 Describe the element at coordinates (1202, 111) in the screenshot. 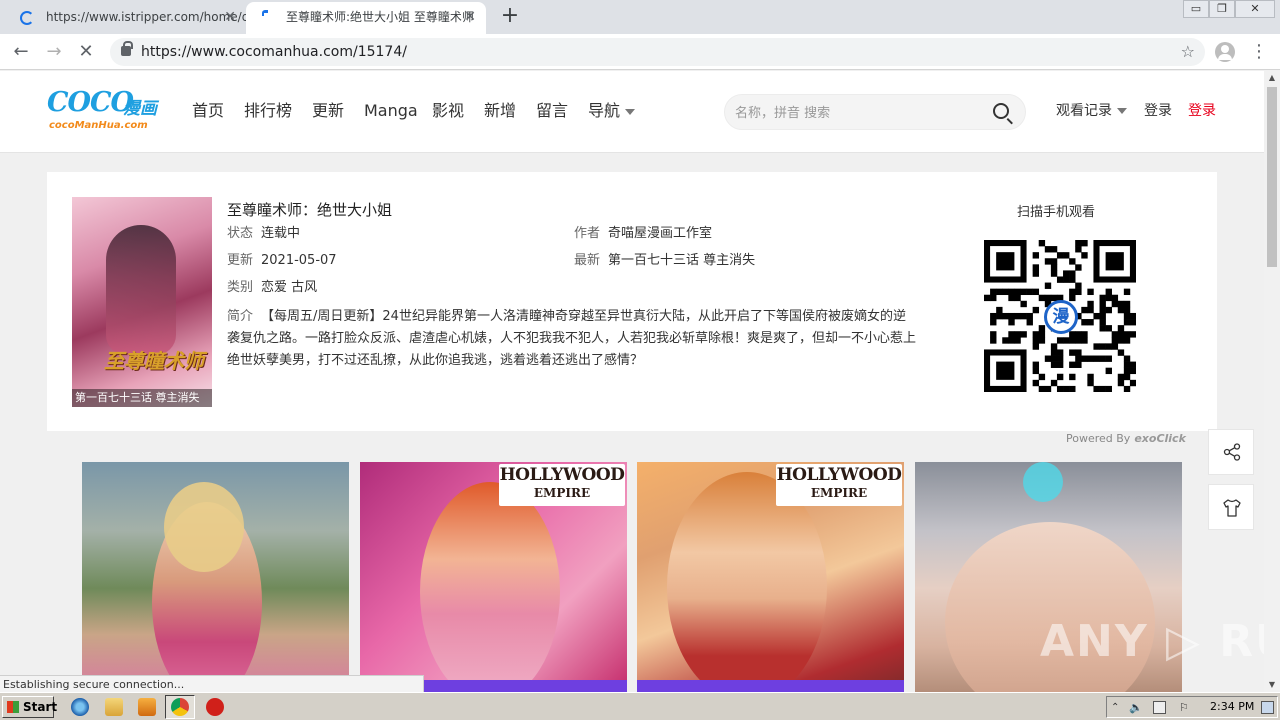

I see `register-link: 登录` at that location.